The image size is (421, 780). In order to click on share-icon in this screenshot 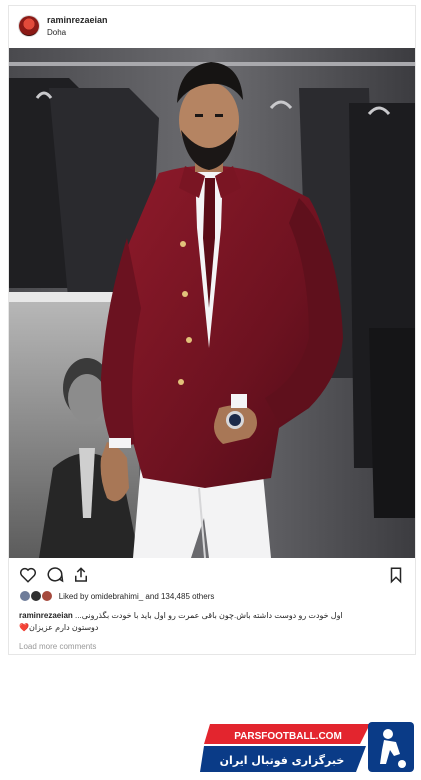, I will do `click(81, 575)`.